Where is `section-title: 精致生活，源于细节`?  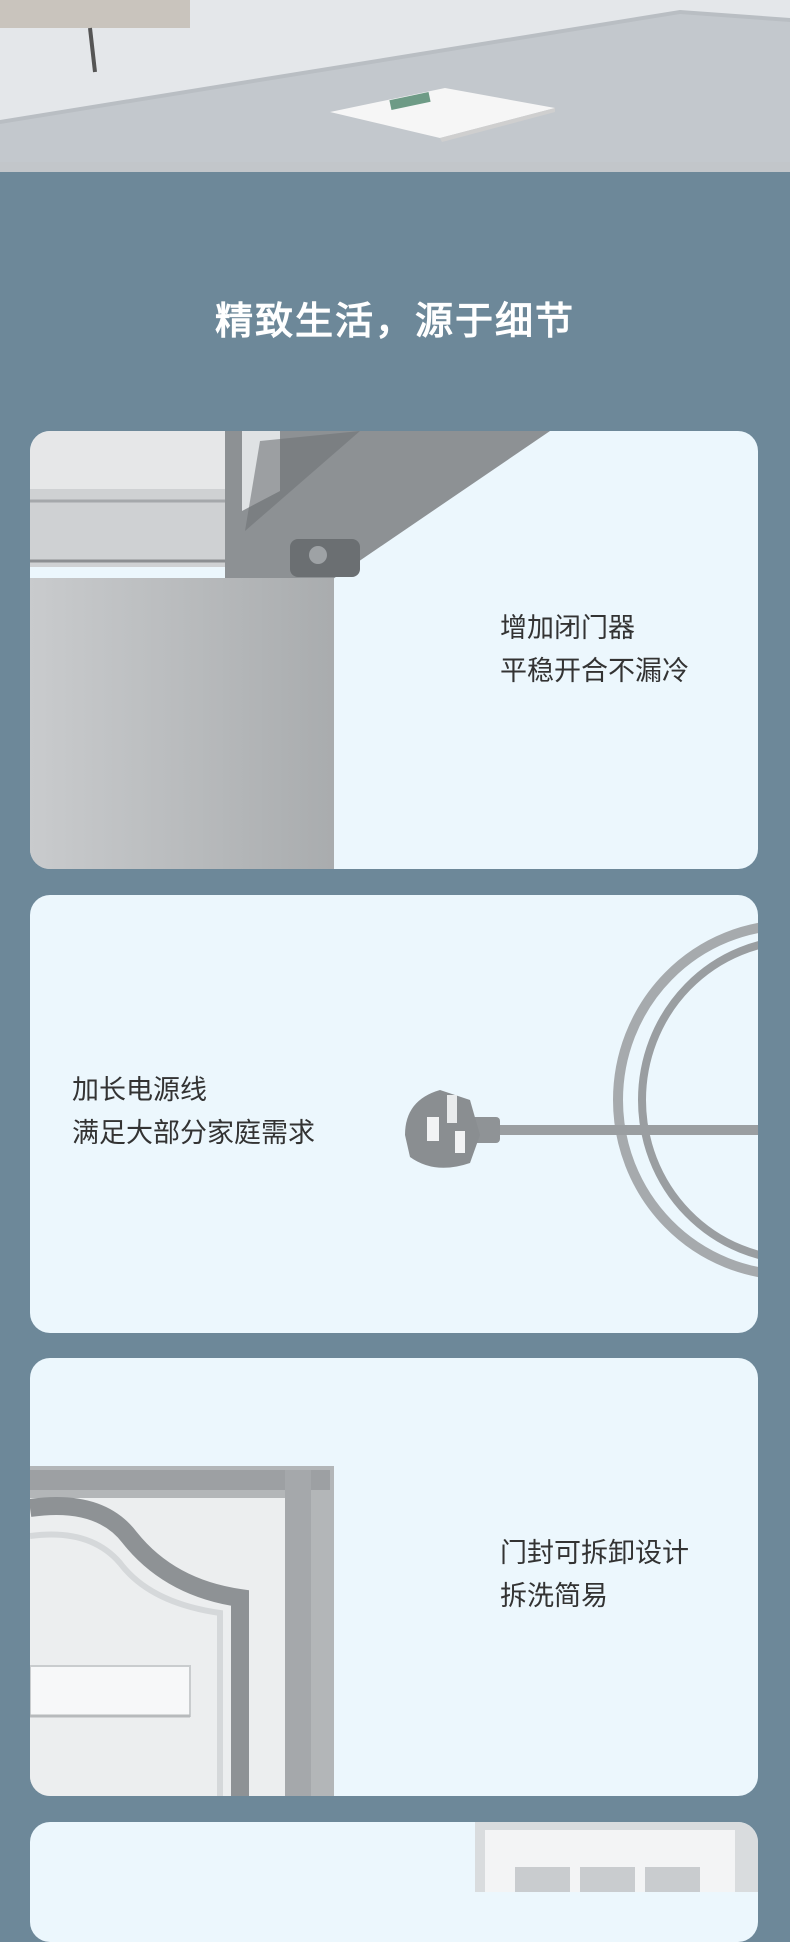
section-title: 精致生活，源于细节 is located at coordinates (394, 321).